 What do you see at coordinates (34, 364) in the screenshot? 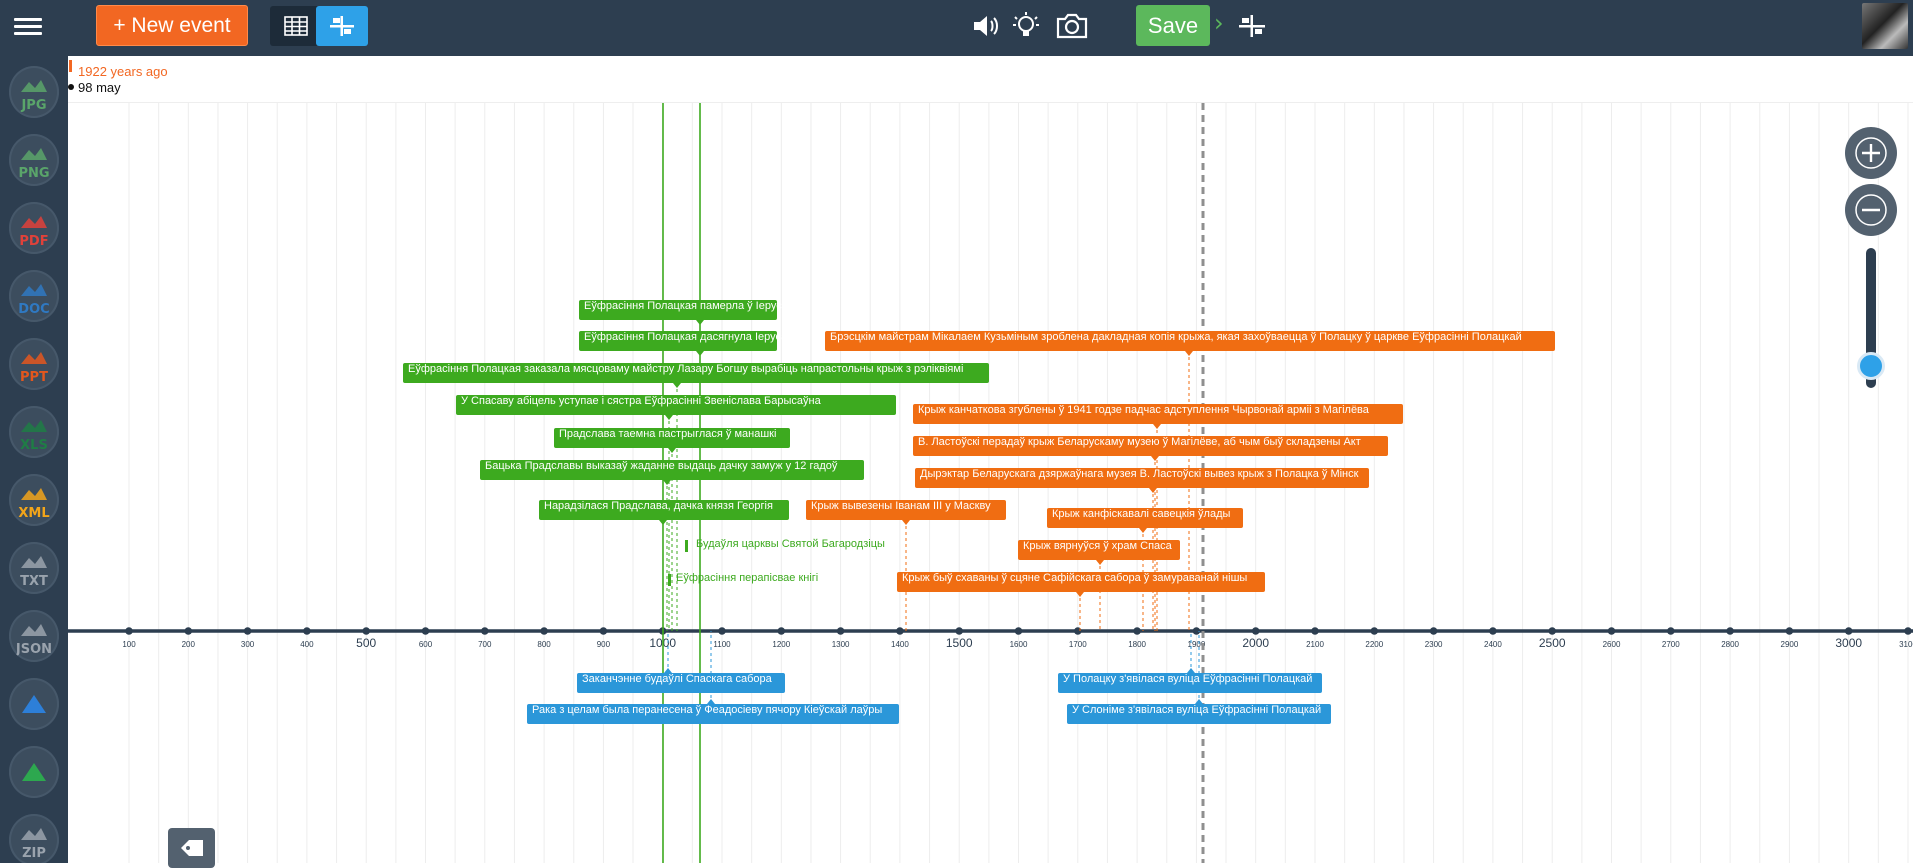
I see `export-ppt-button: PPT` at bounding box center [34, 364].